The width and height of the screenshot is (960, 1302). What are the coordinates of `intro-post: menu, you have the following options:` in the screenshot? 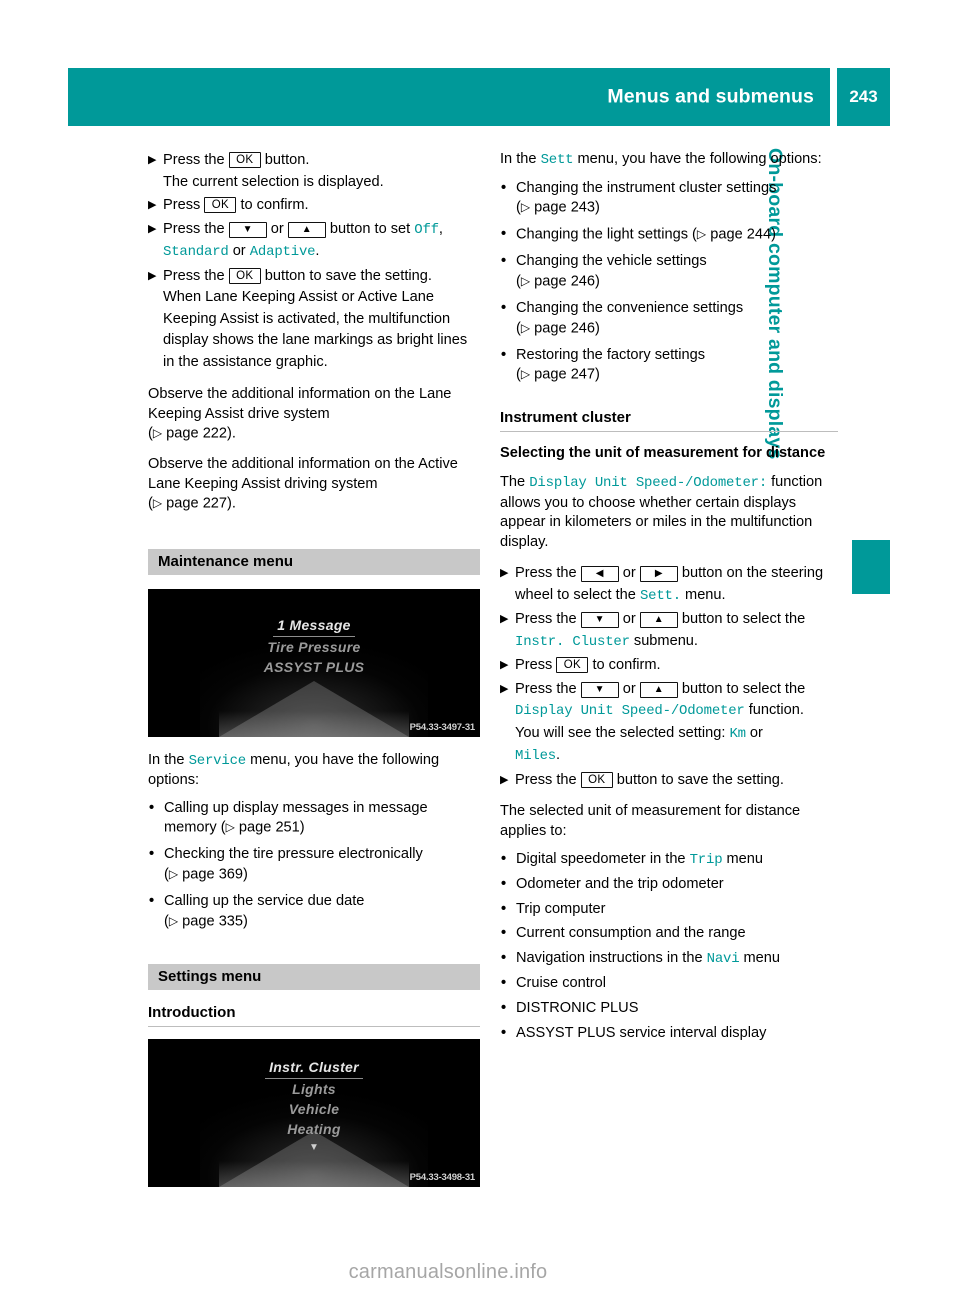 It's located at (699, 159).